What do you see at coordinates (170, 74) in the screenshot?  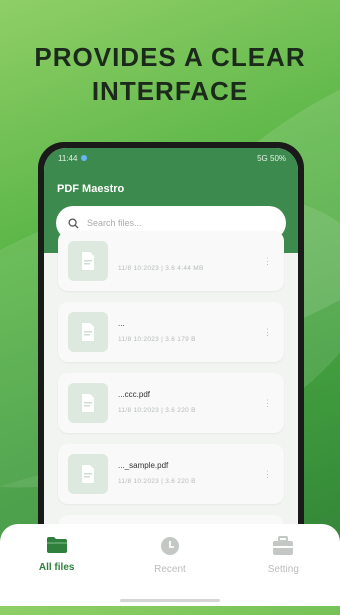 I see `promo-headline: PROVIDES A CLEAR INTERFACE` at bounding box center [170, 74].